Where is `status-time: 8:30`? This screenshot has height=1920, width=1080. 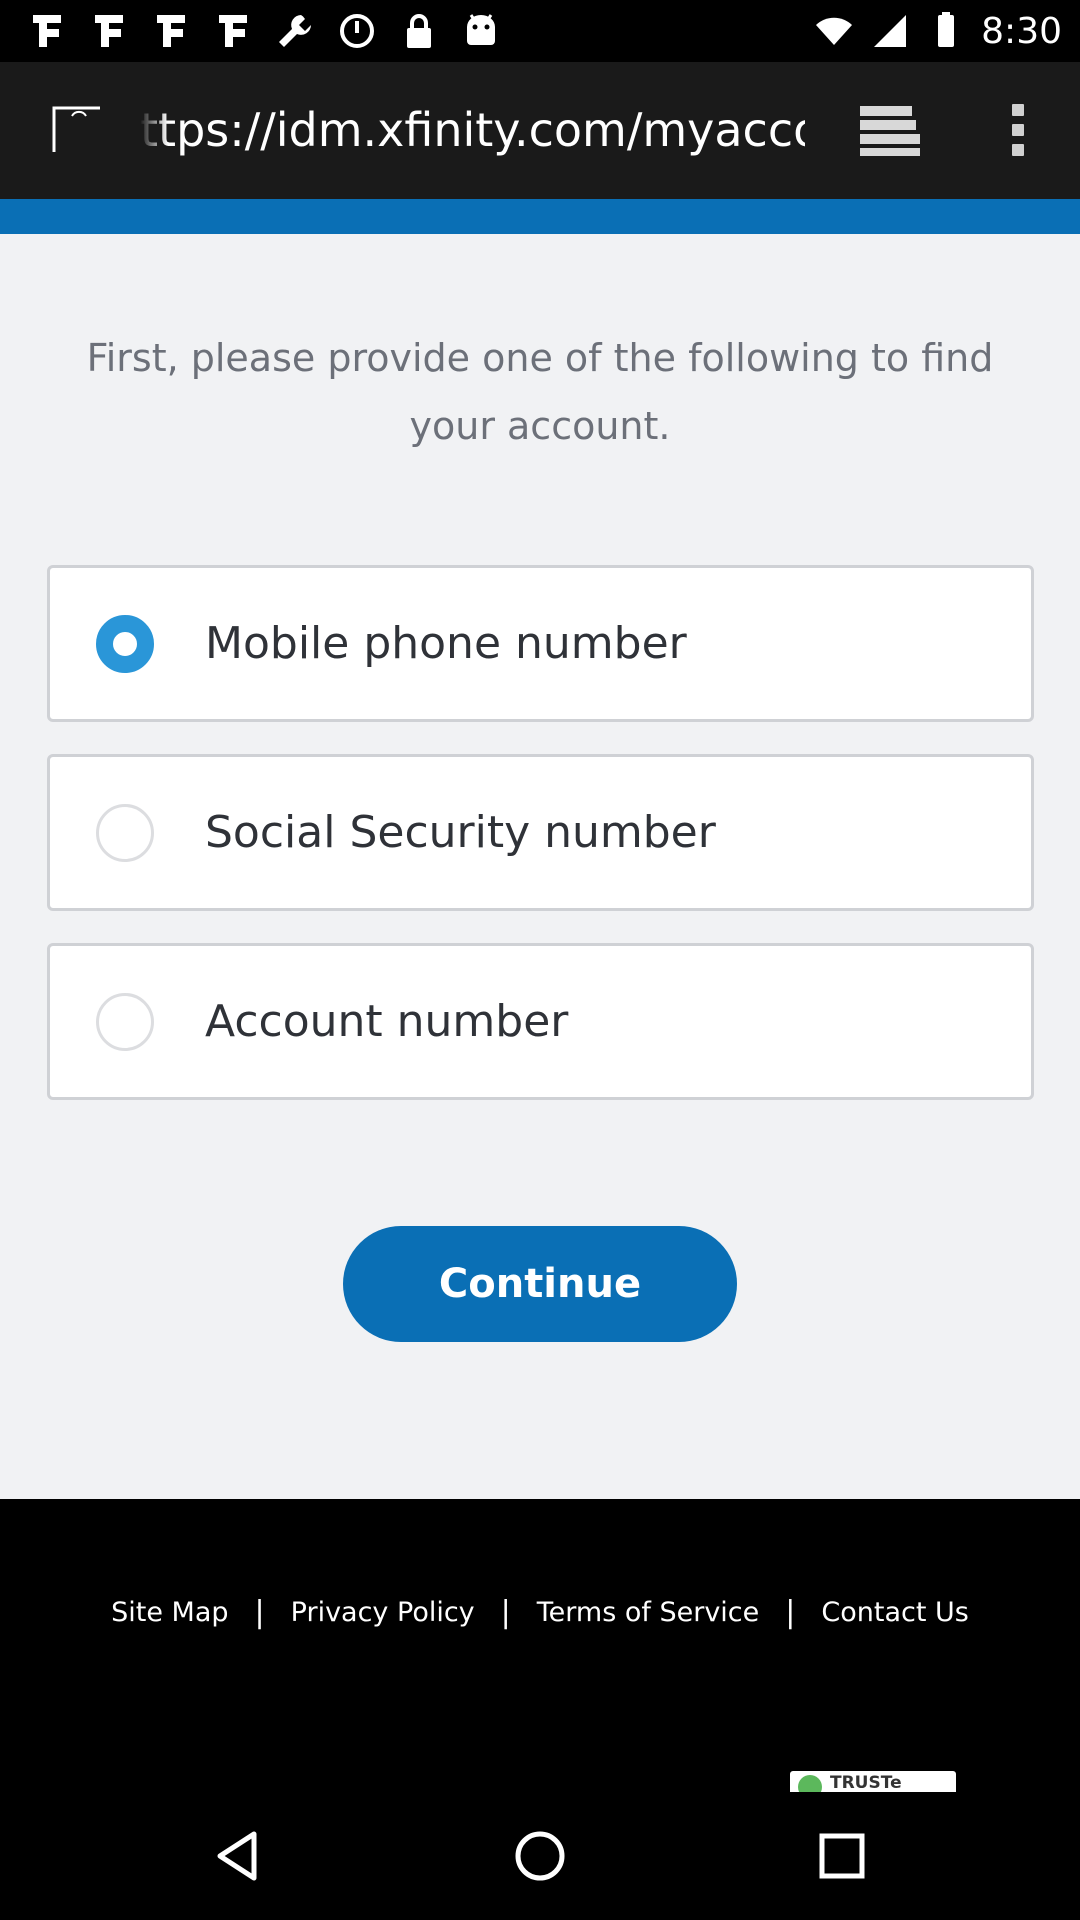 status-time: 8:30 is located at coordinates (1021, 31).